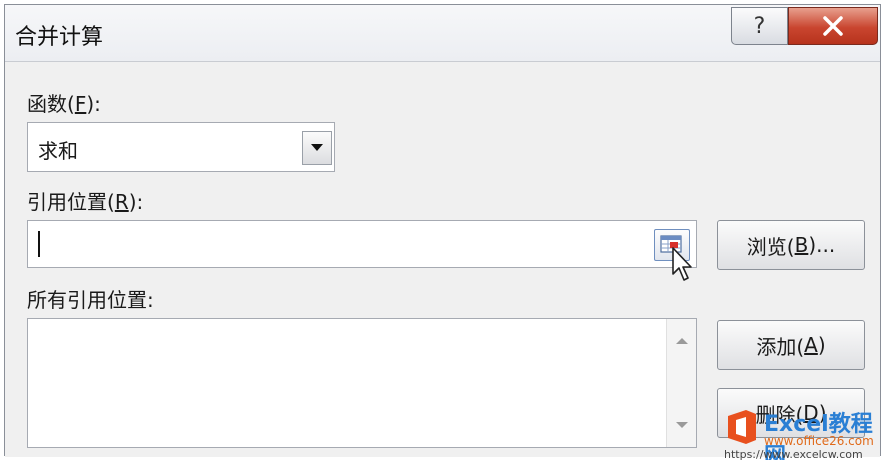 This screenshot has width=885, height=460. Describe the element at coordinates (59, 37) in the screenshot. I see `dialog-title: 合并计算` at that location.